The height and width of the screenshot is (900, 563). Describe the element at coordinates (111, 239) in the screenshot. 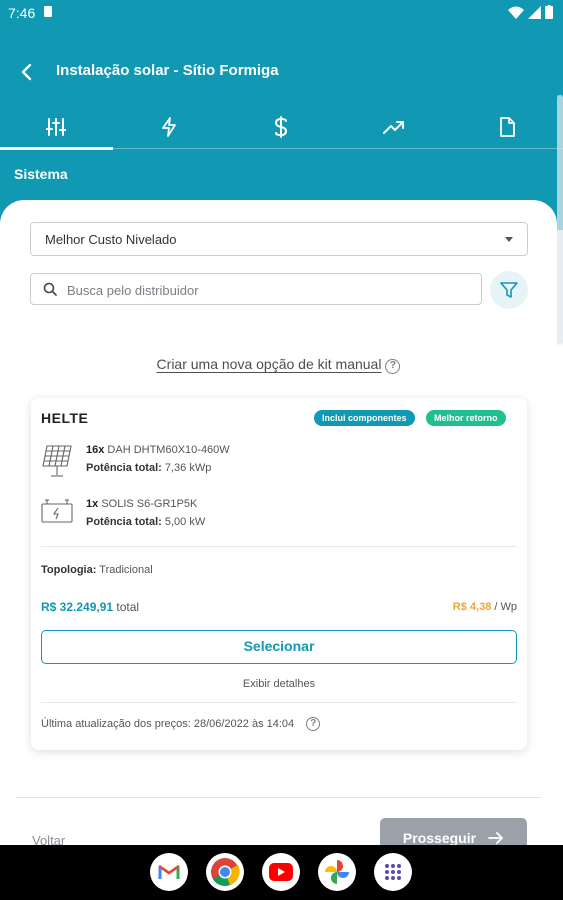

I see `sort-select-value: Melhor Custo Nivelado` at that location.